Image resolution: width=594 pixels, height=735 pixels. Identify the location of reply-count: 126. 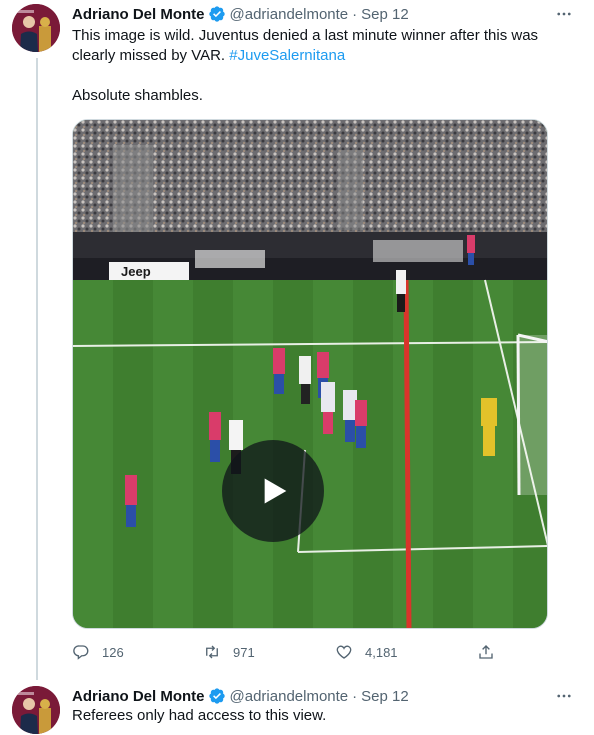
(113, 652).